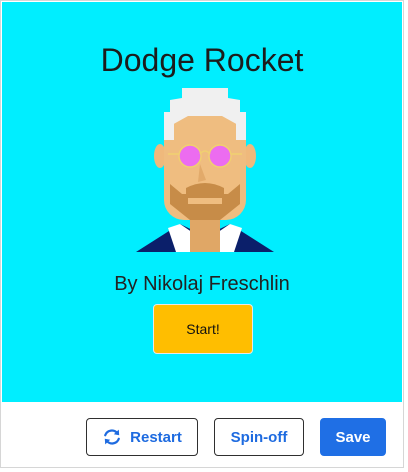 The height and width of the screenshot is (472, 408). I want to click on game-title: Dodge Rocket, so click(202, 60).